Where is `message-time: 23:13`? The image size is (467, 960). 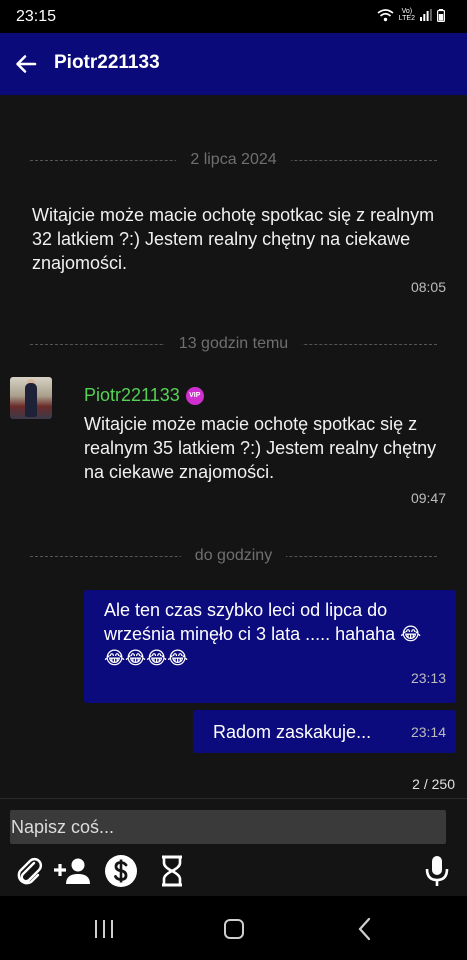 message-time: 23:13 is located at coordinates (428, 678).